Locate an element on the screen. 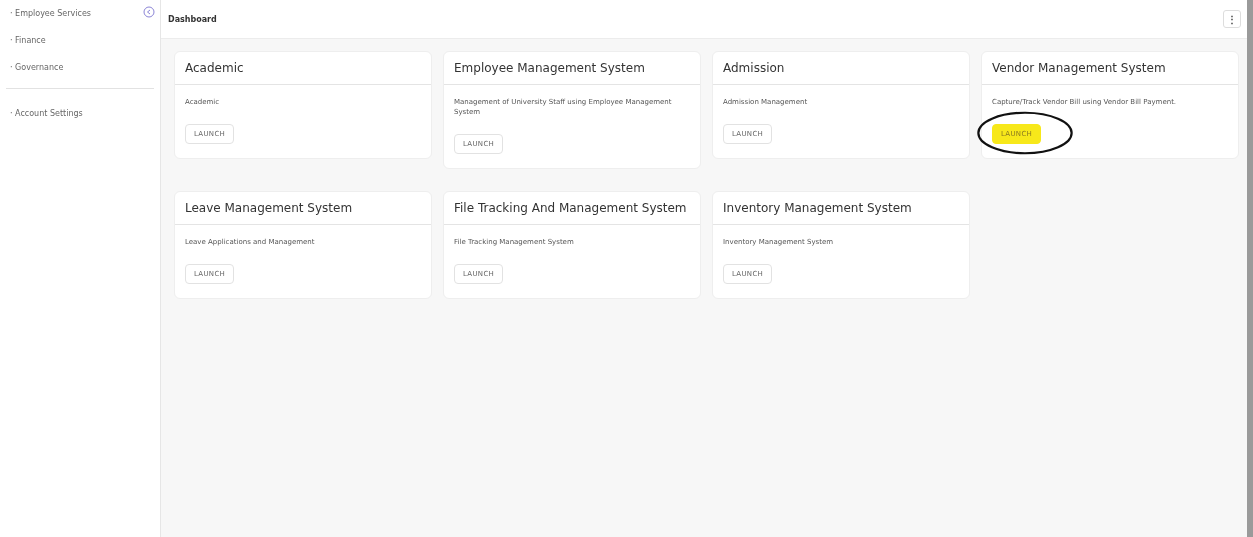 This screenshot has width=1253, height=537. sidebar-item: · Employee Services is located at coordinates (80, 13).